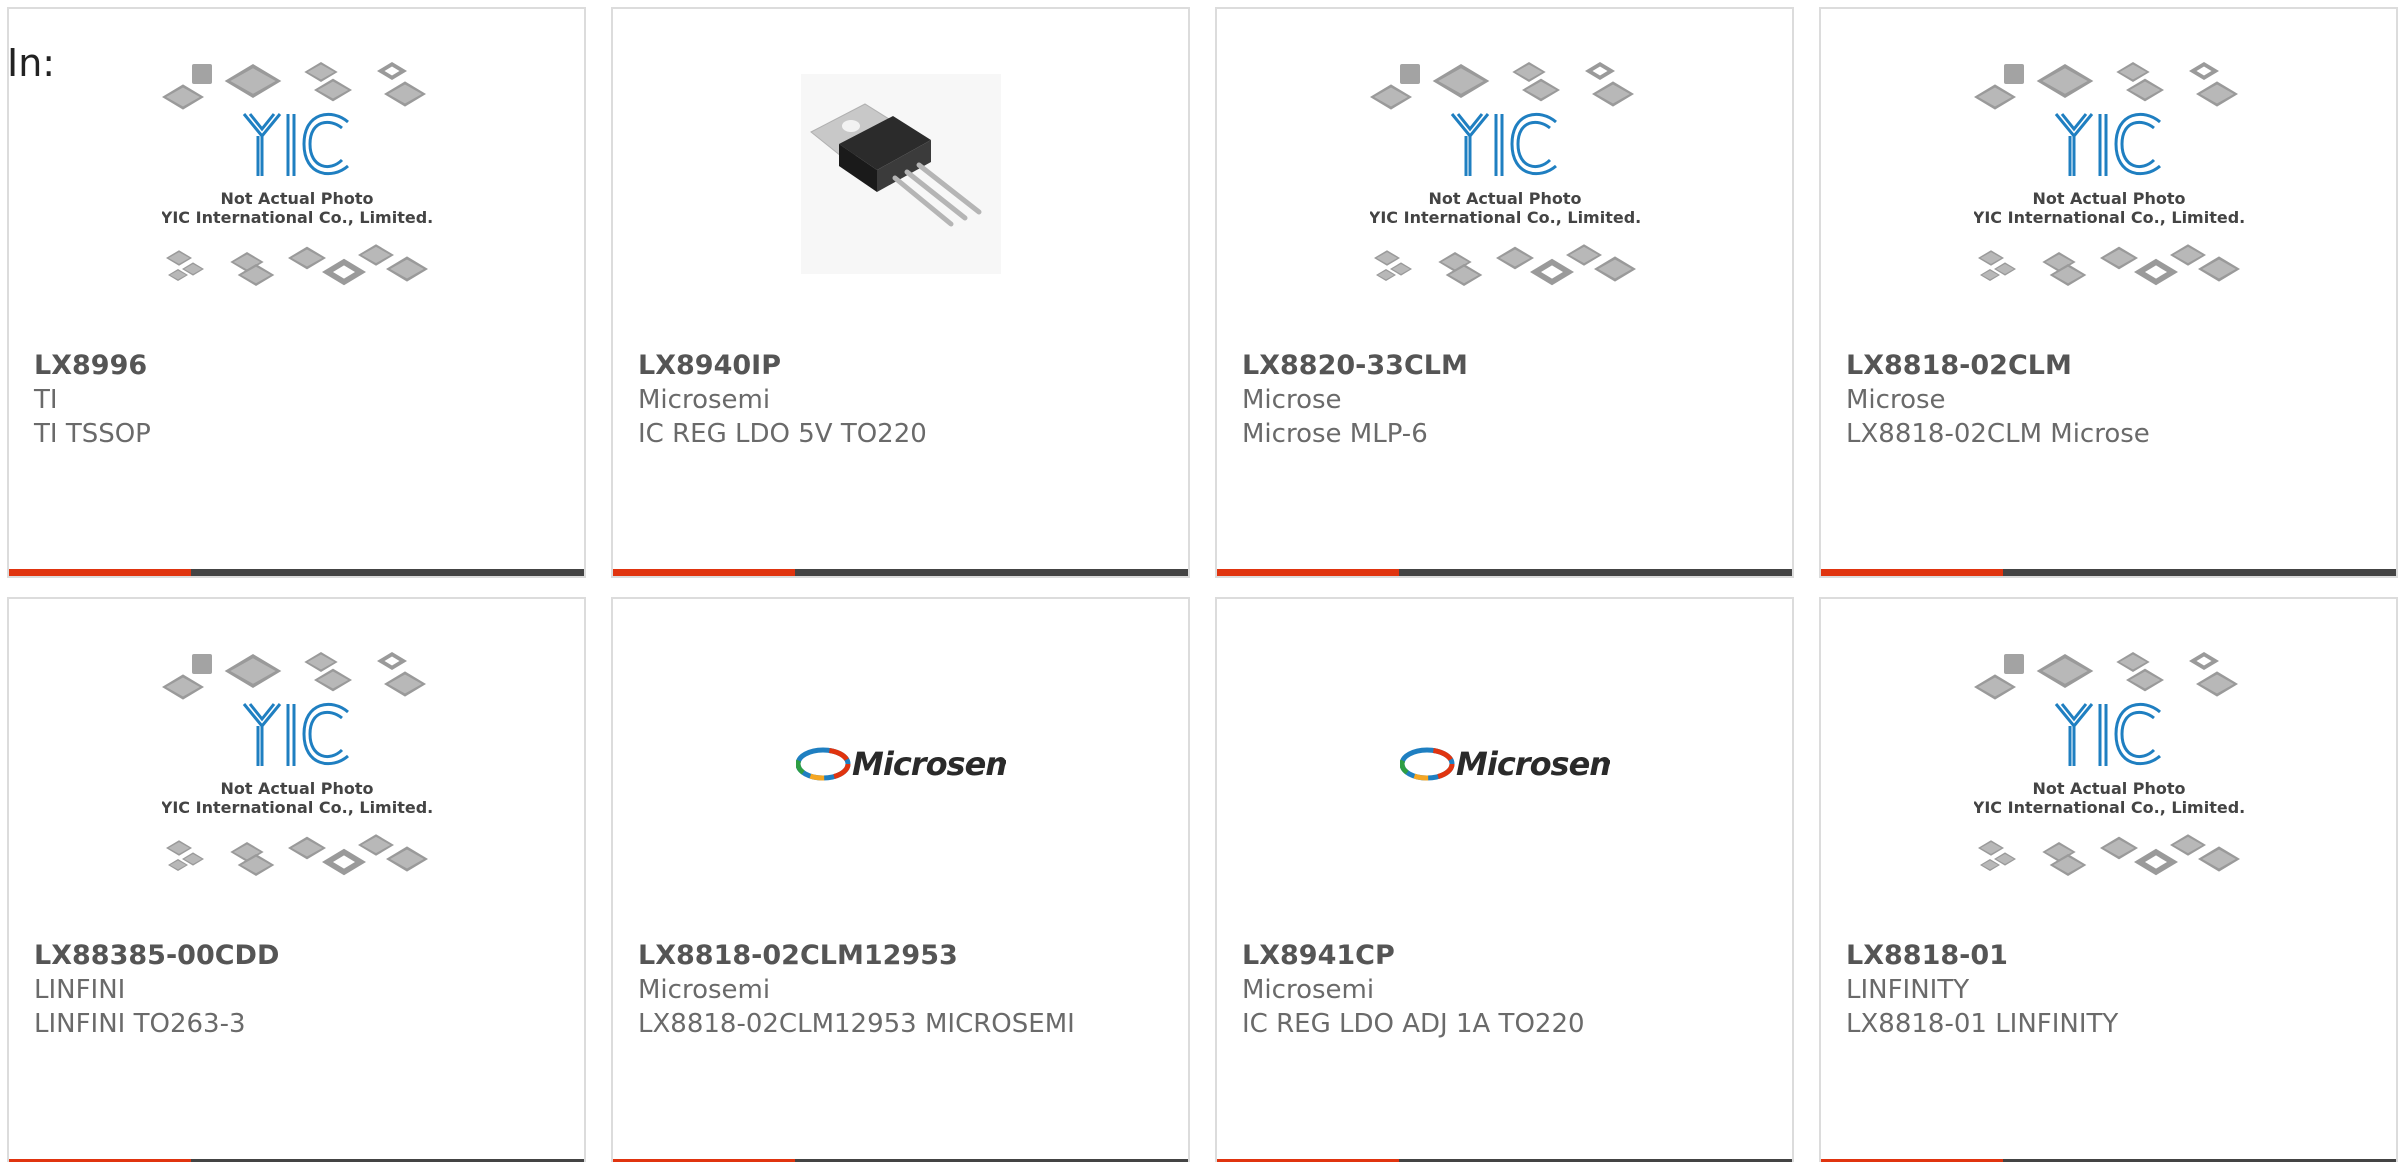 The height and width of the screenshot is (1162, 2400). Describe the element at coordinates (782, 434) in the screenshot. I see `product-description: IC REG LDO 5V TO220` at that location.